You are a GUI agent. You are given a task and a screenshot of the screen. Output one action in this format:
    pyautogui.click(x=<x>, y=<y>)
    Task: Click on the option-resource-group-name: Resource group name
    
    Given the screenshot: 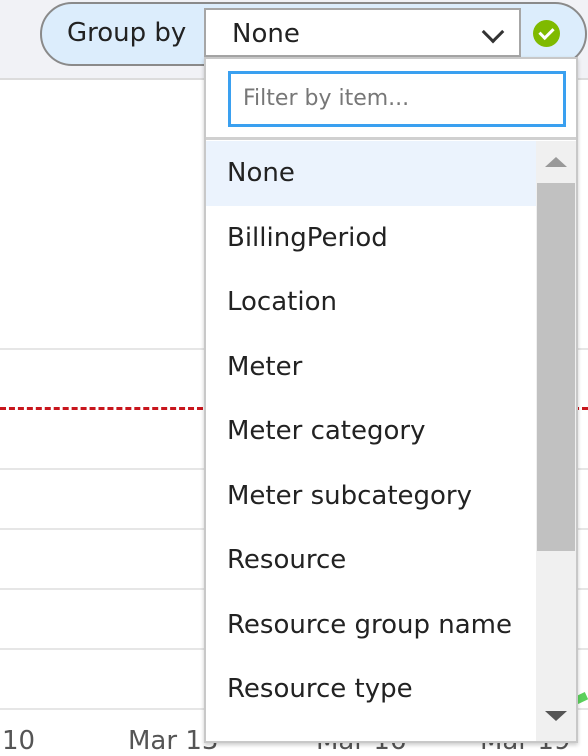 What is the action you would take?
    pyautogui.click(x=371, y=625)
    